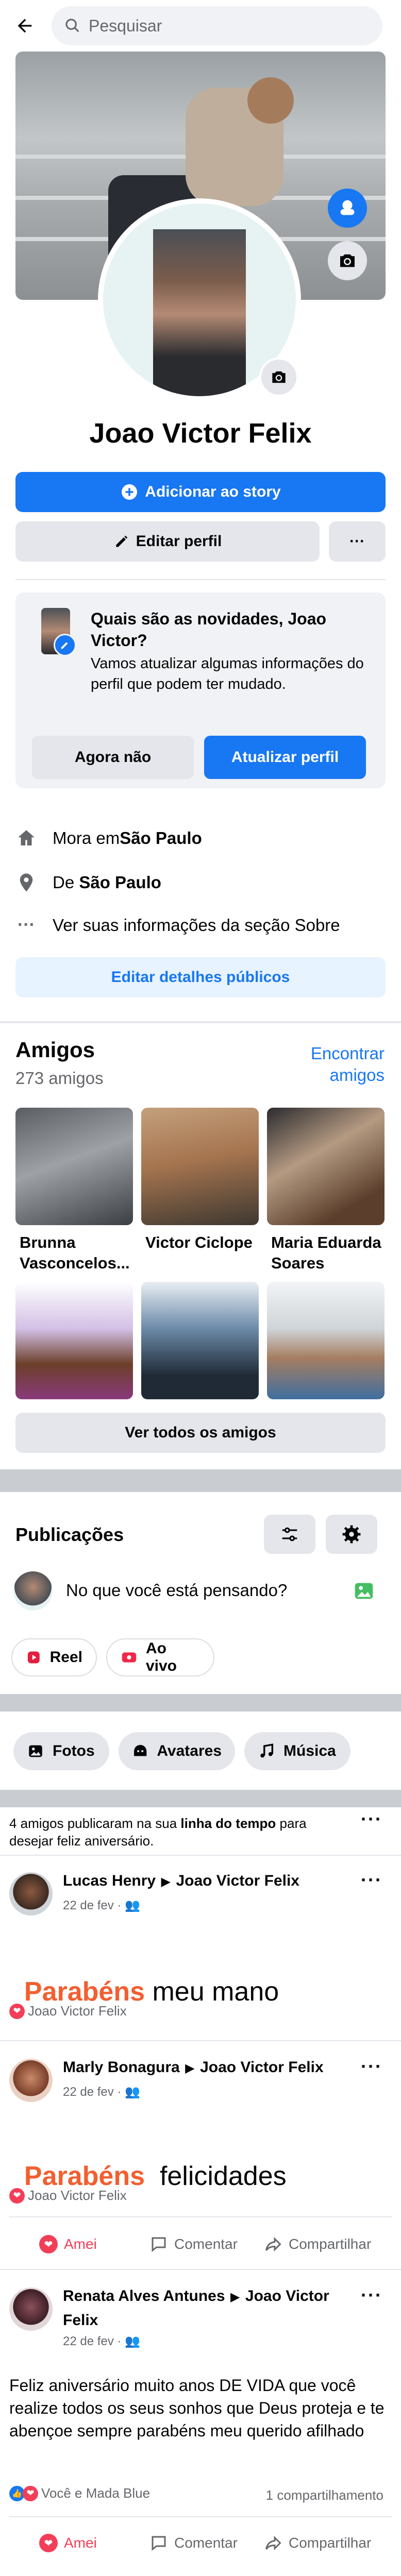 The image size is (401, 2576). What do you see at coordinates (201, 1702) in the screenshot?
I see `section-separator` at bounding box center [201, 1702].